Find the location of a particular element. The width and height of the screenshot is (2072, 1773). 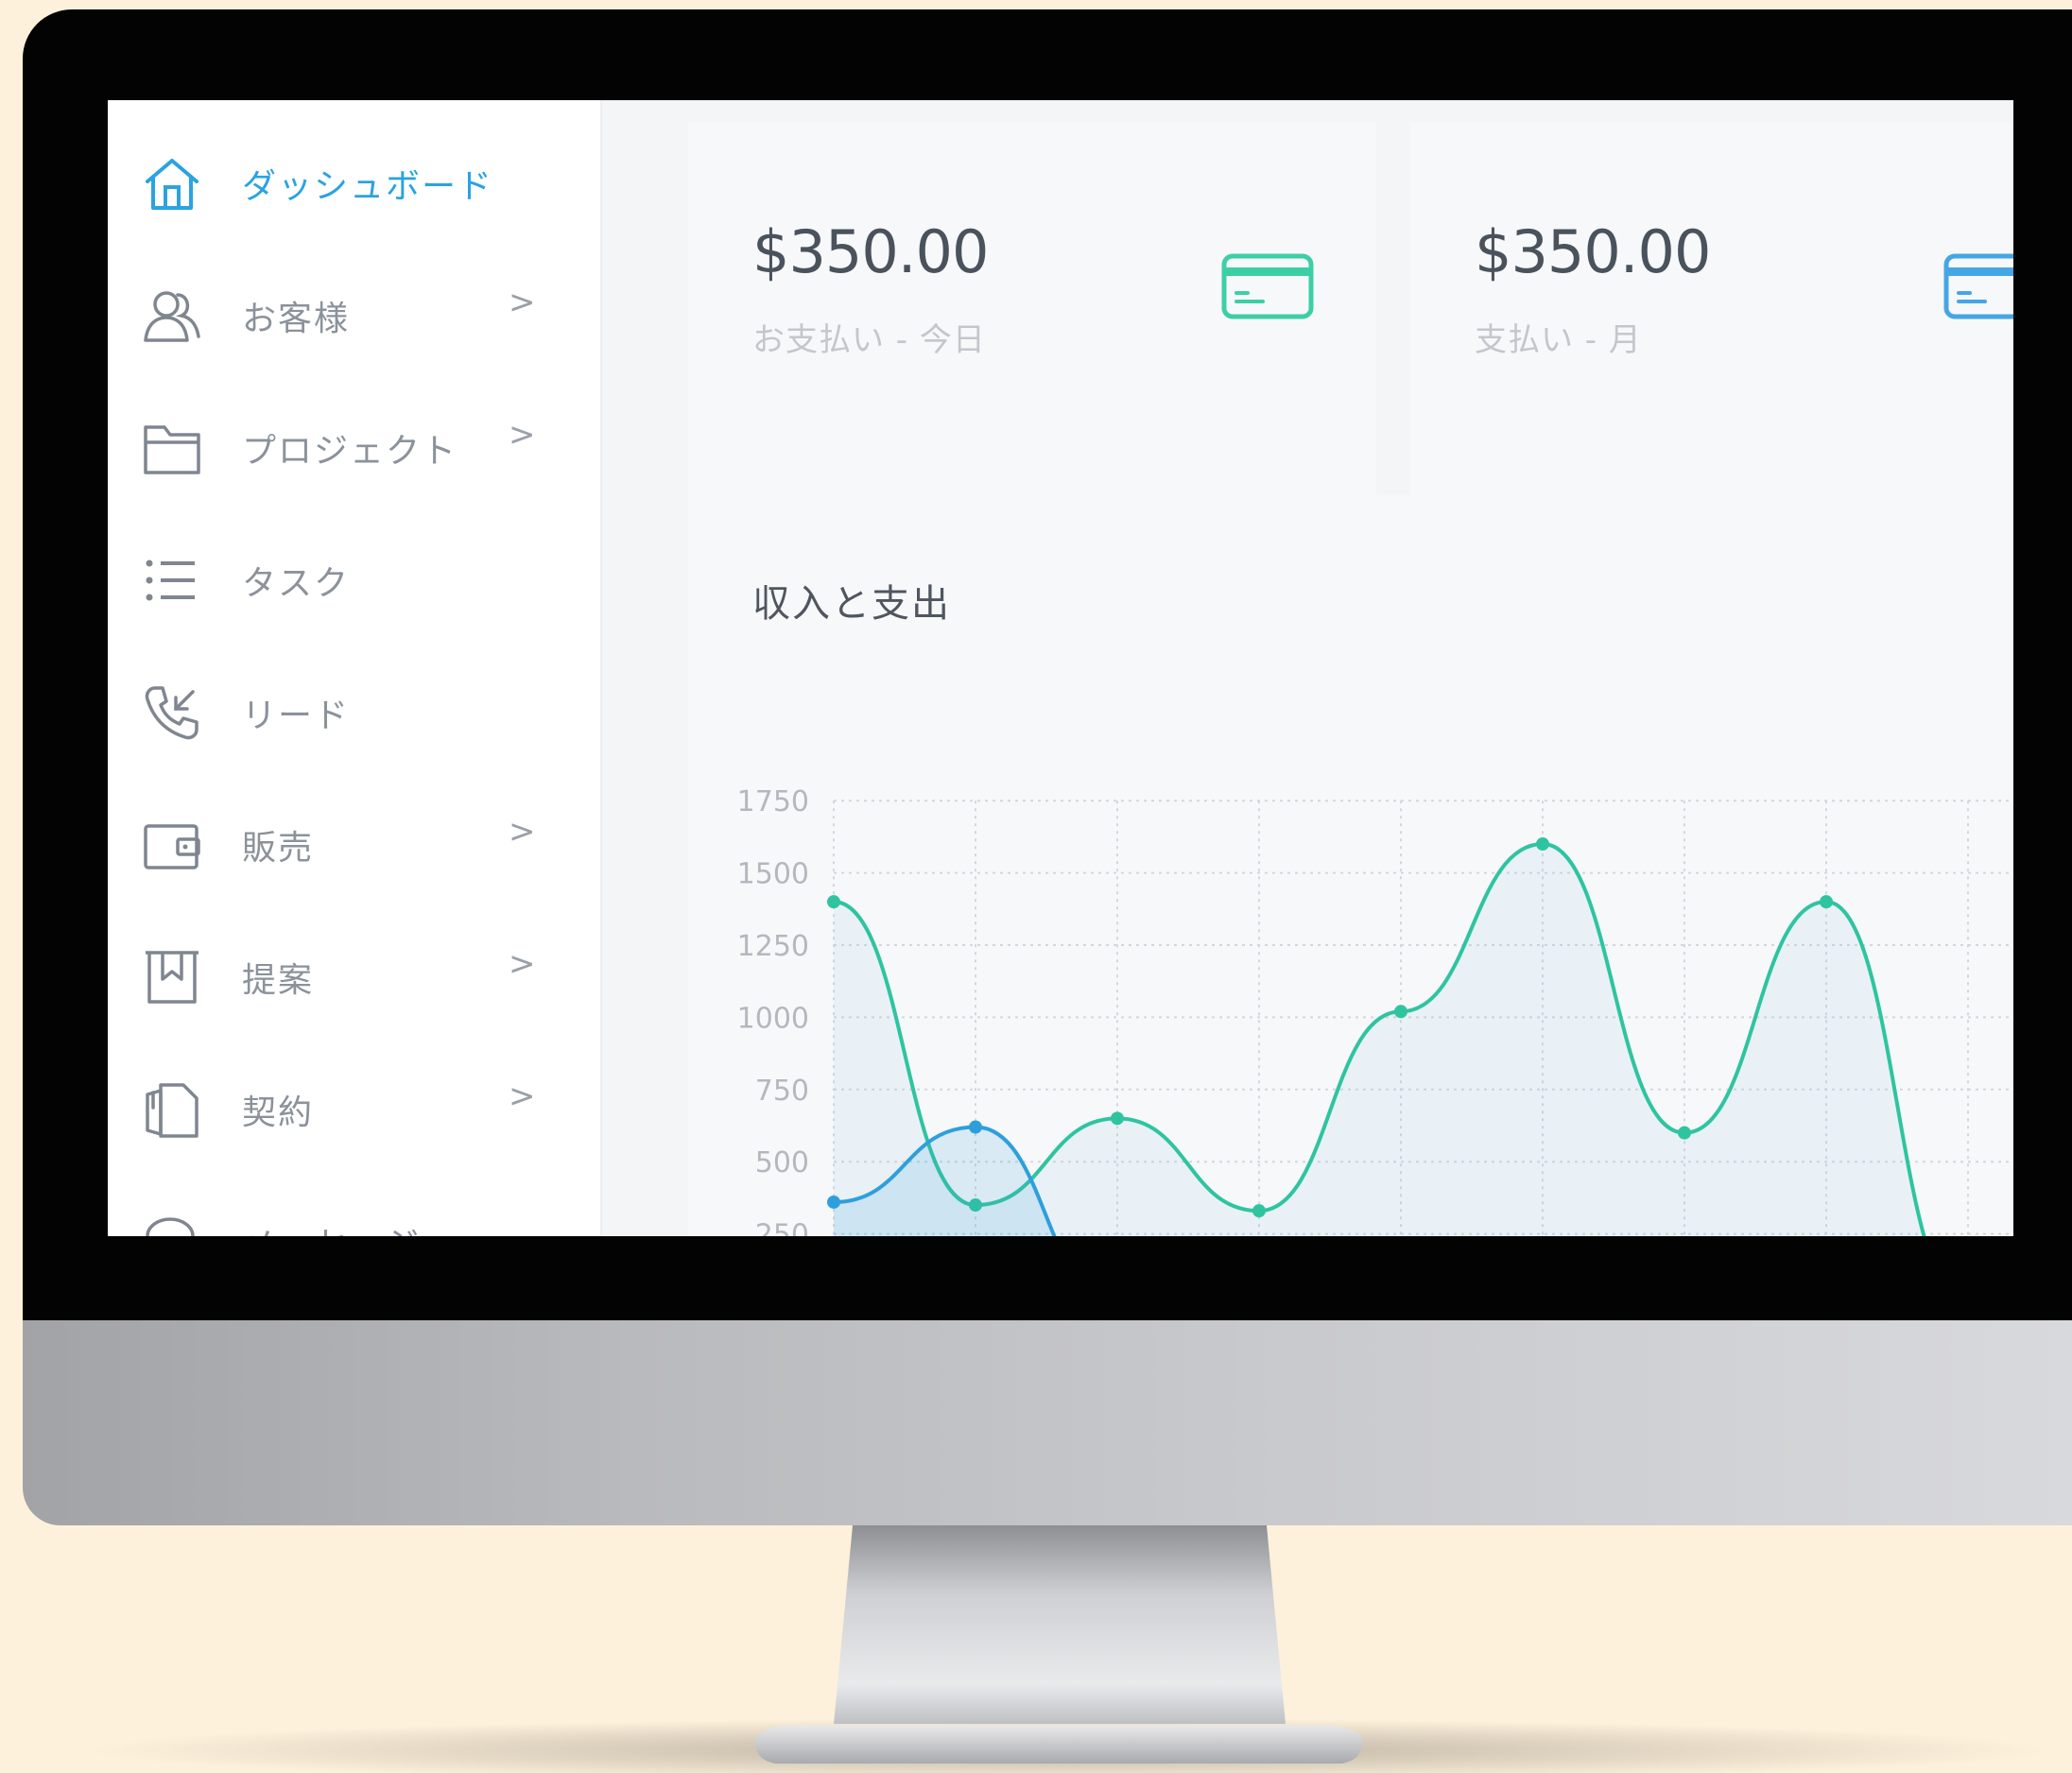

sidebar-item-label: メッセージ is located at coordinates (332, 1226).